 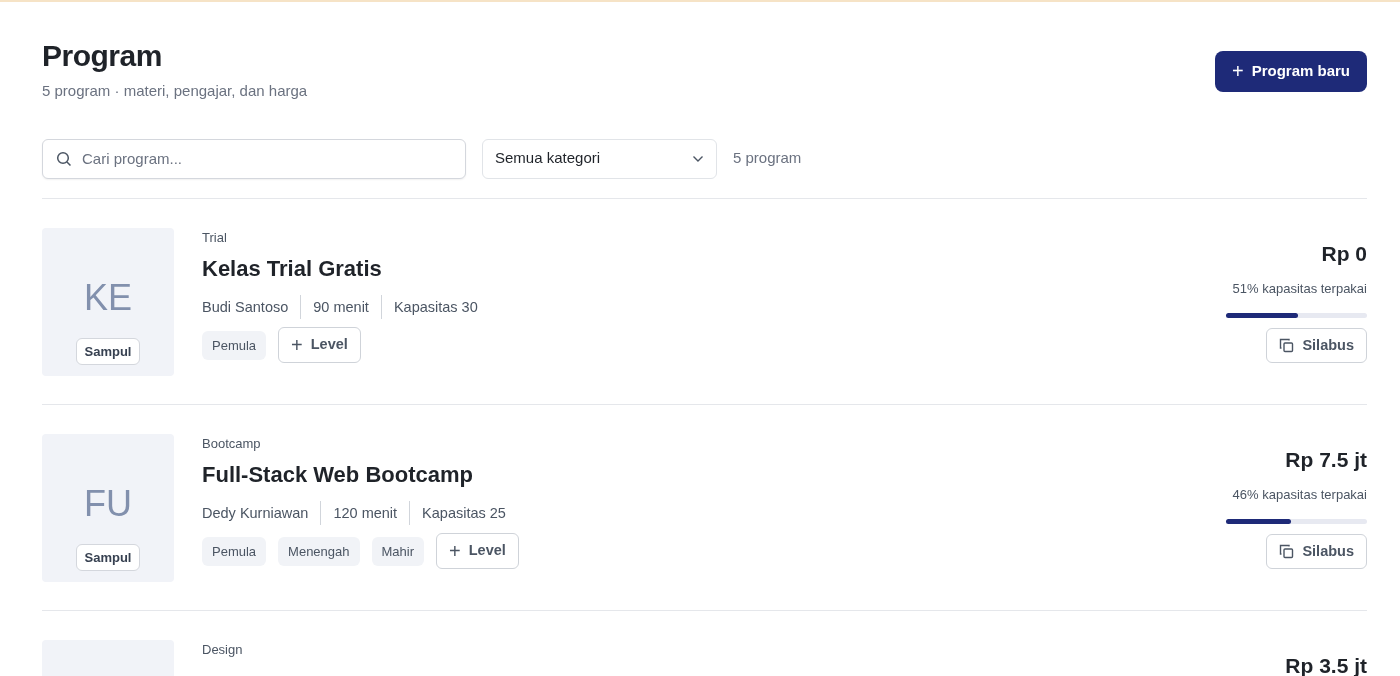 What do you see at coordinates (64, 158) in the screenshot?
I see `search-icon` at bounding box center [64, 158].